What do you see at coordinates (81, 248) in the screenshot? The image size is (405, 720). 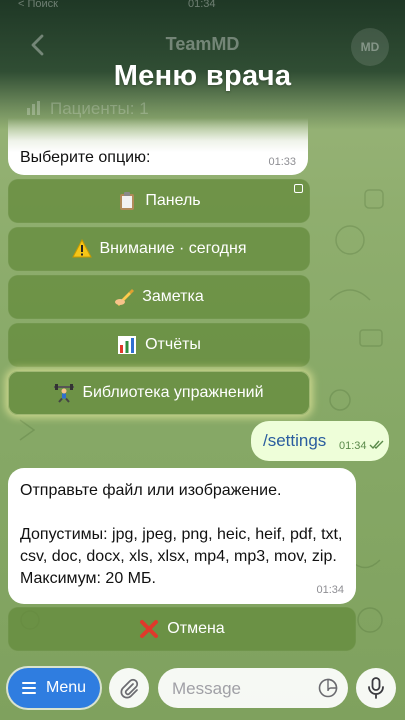 I see `warning-icon` at bounding box center [81, 248].